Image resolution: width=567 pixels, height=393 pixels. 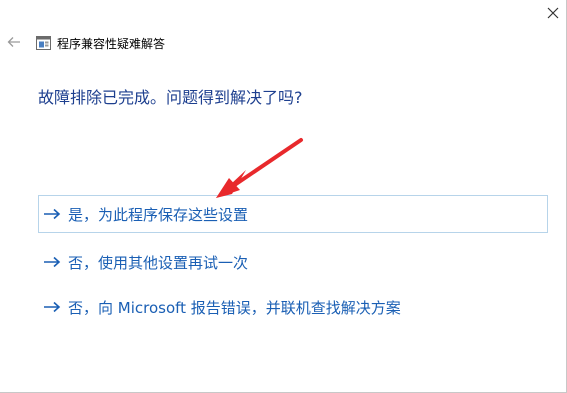 I want to click on page-heading: 故障排除已完成。问题得到解决了吗?, so click(x=170, y=97).